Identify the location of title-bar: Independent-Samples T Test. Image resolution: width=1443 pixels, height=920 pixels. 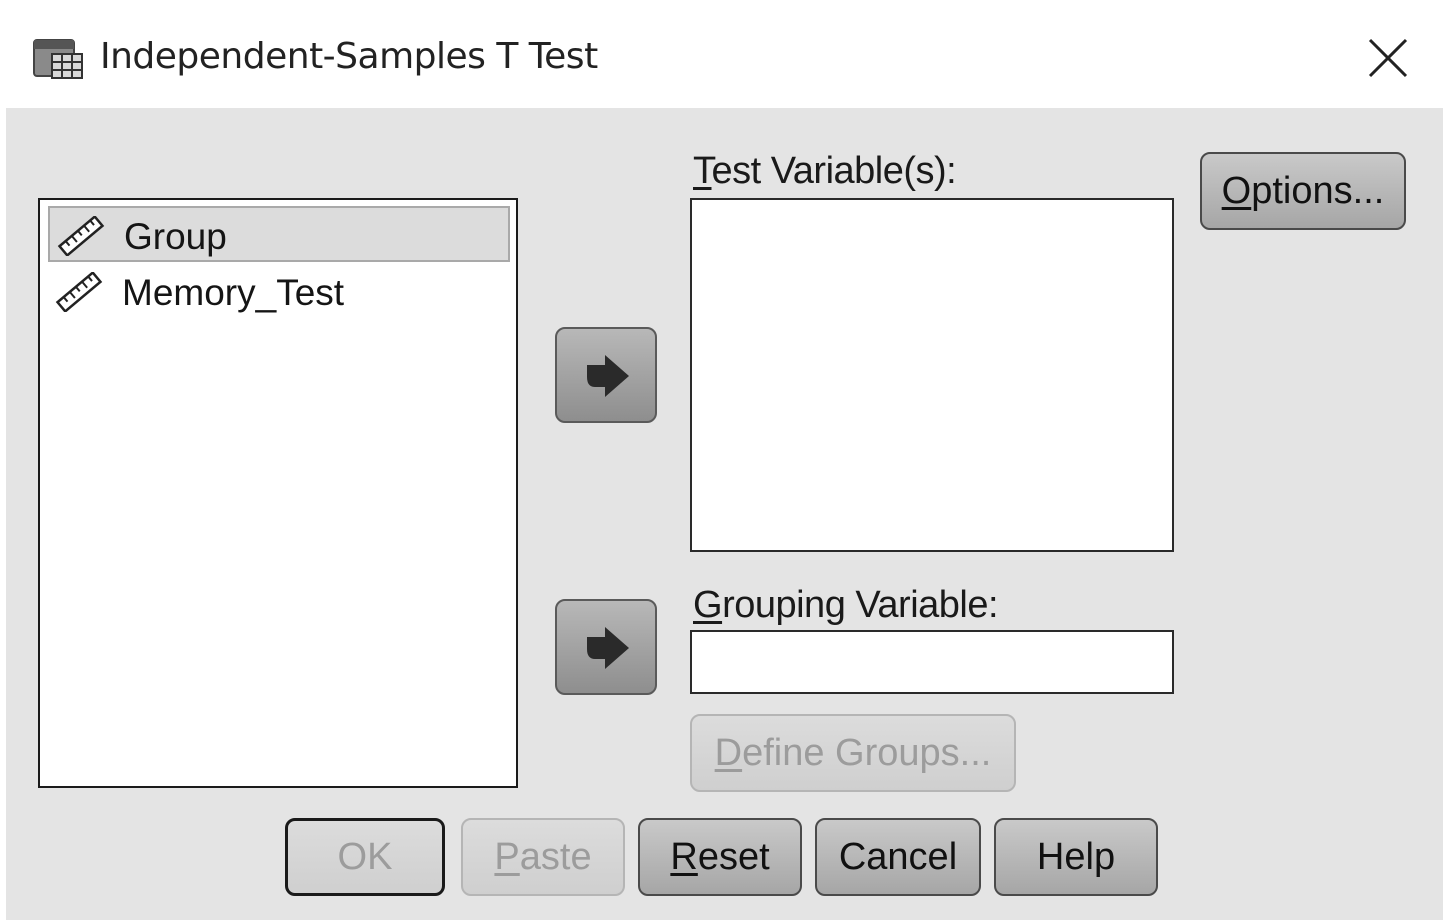
(721, 54).